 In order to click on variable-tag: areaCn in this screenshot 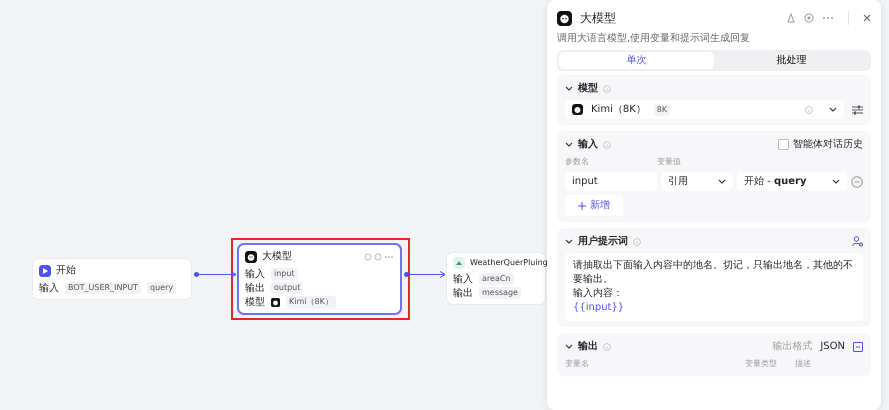, I will do `click(496, 279)`.